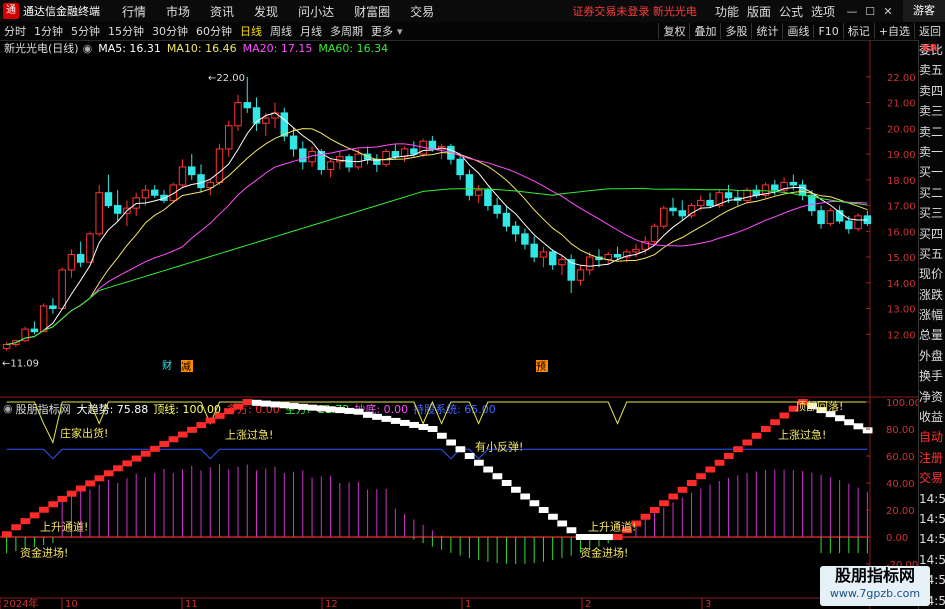 Image resolution: width=945 pixels, height=609 pixels. Describe the element at coordinates (372, 11) in the screenshot. I see `menu-caifuquan: 财富圈` at that location.